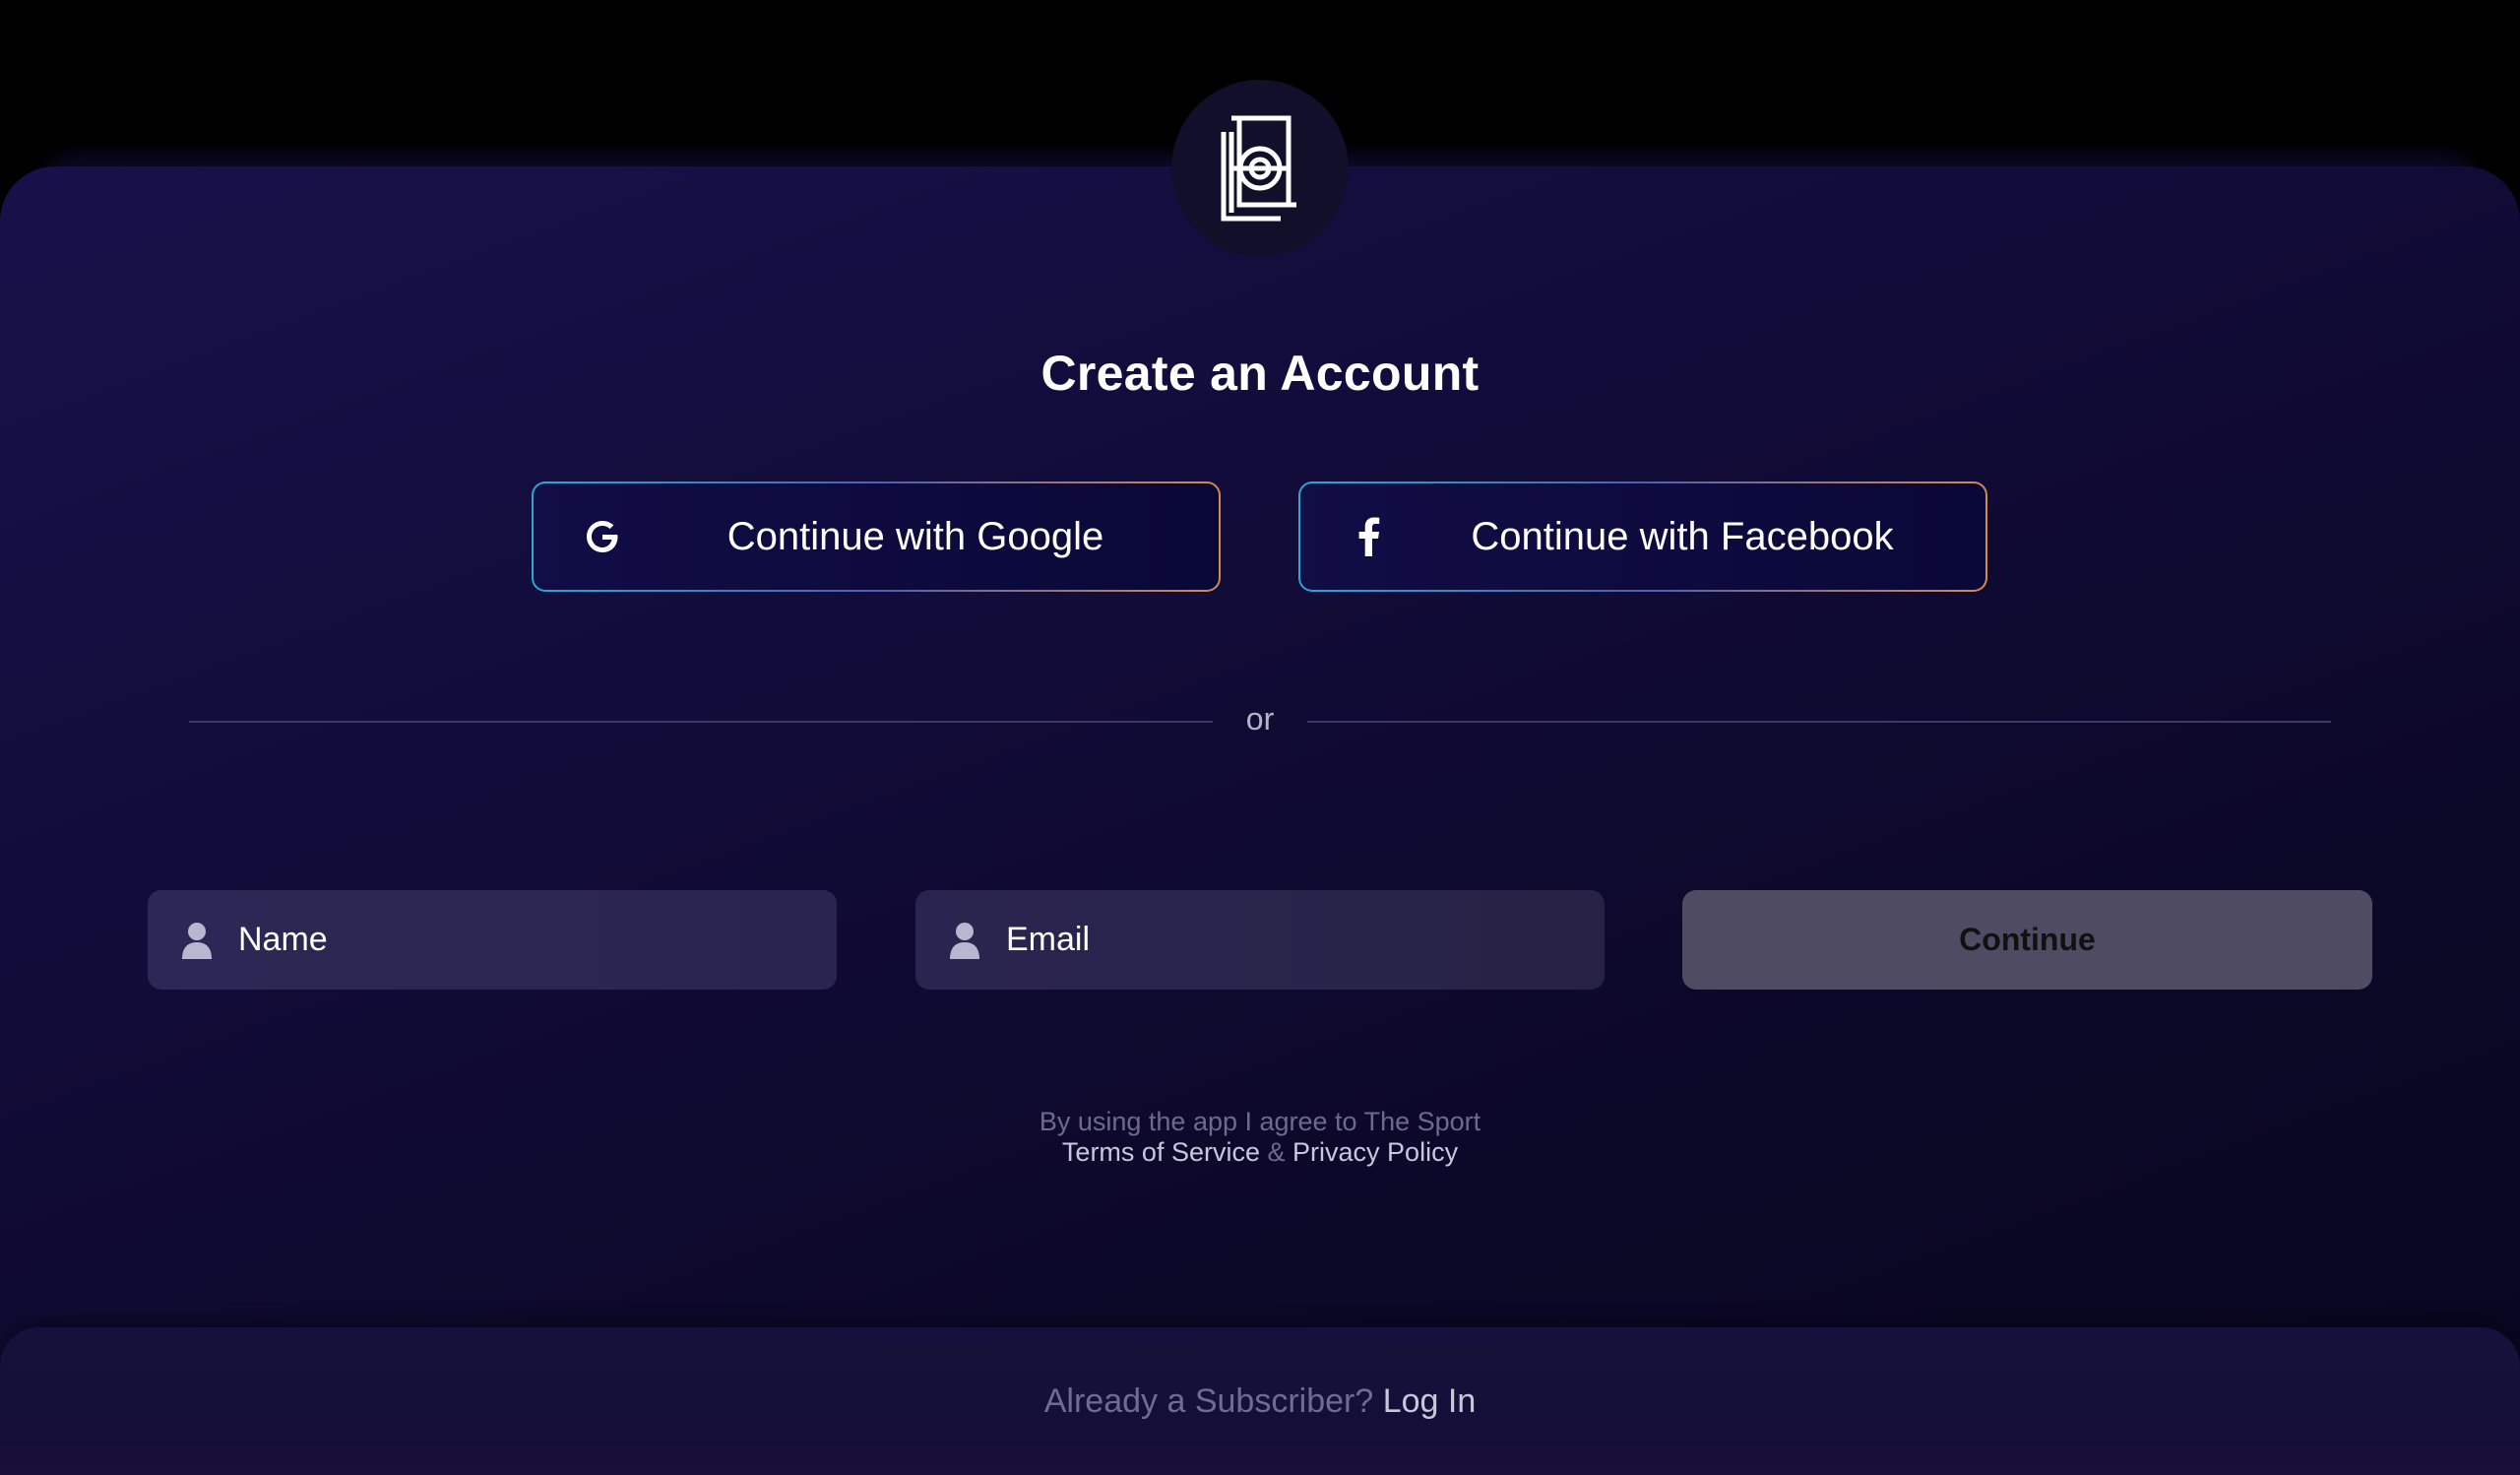 The image size is (2520, 1475). What do you see at coordinates (1375, 1152) in the screenshot?
I see `privacy-policy-link: Privacy Policy` at bounding box center [1375, 1152].